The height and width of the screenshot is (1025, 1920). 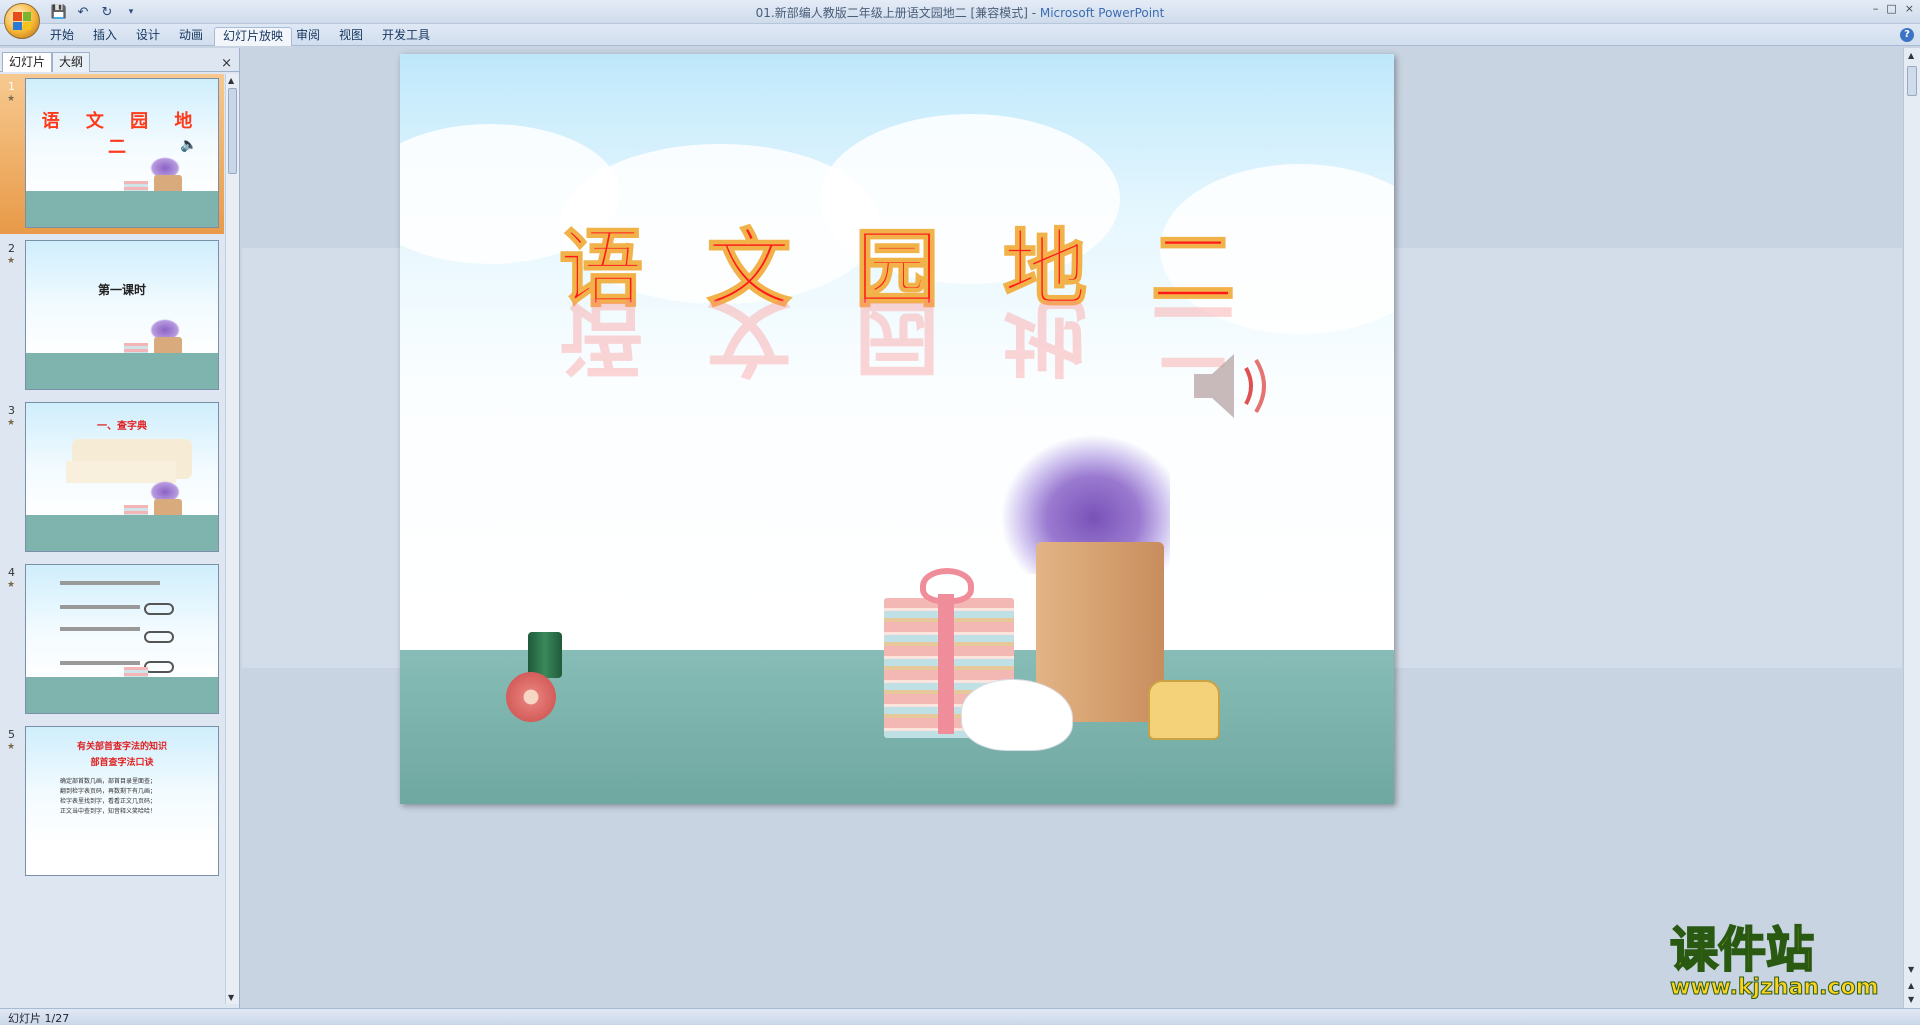 I want to click on slide-thumbnail: 语 文 园 地 二 🔈, so click(x=122, y=153).